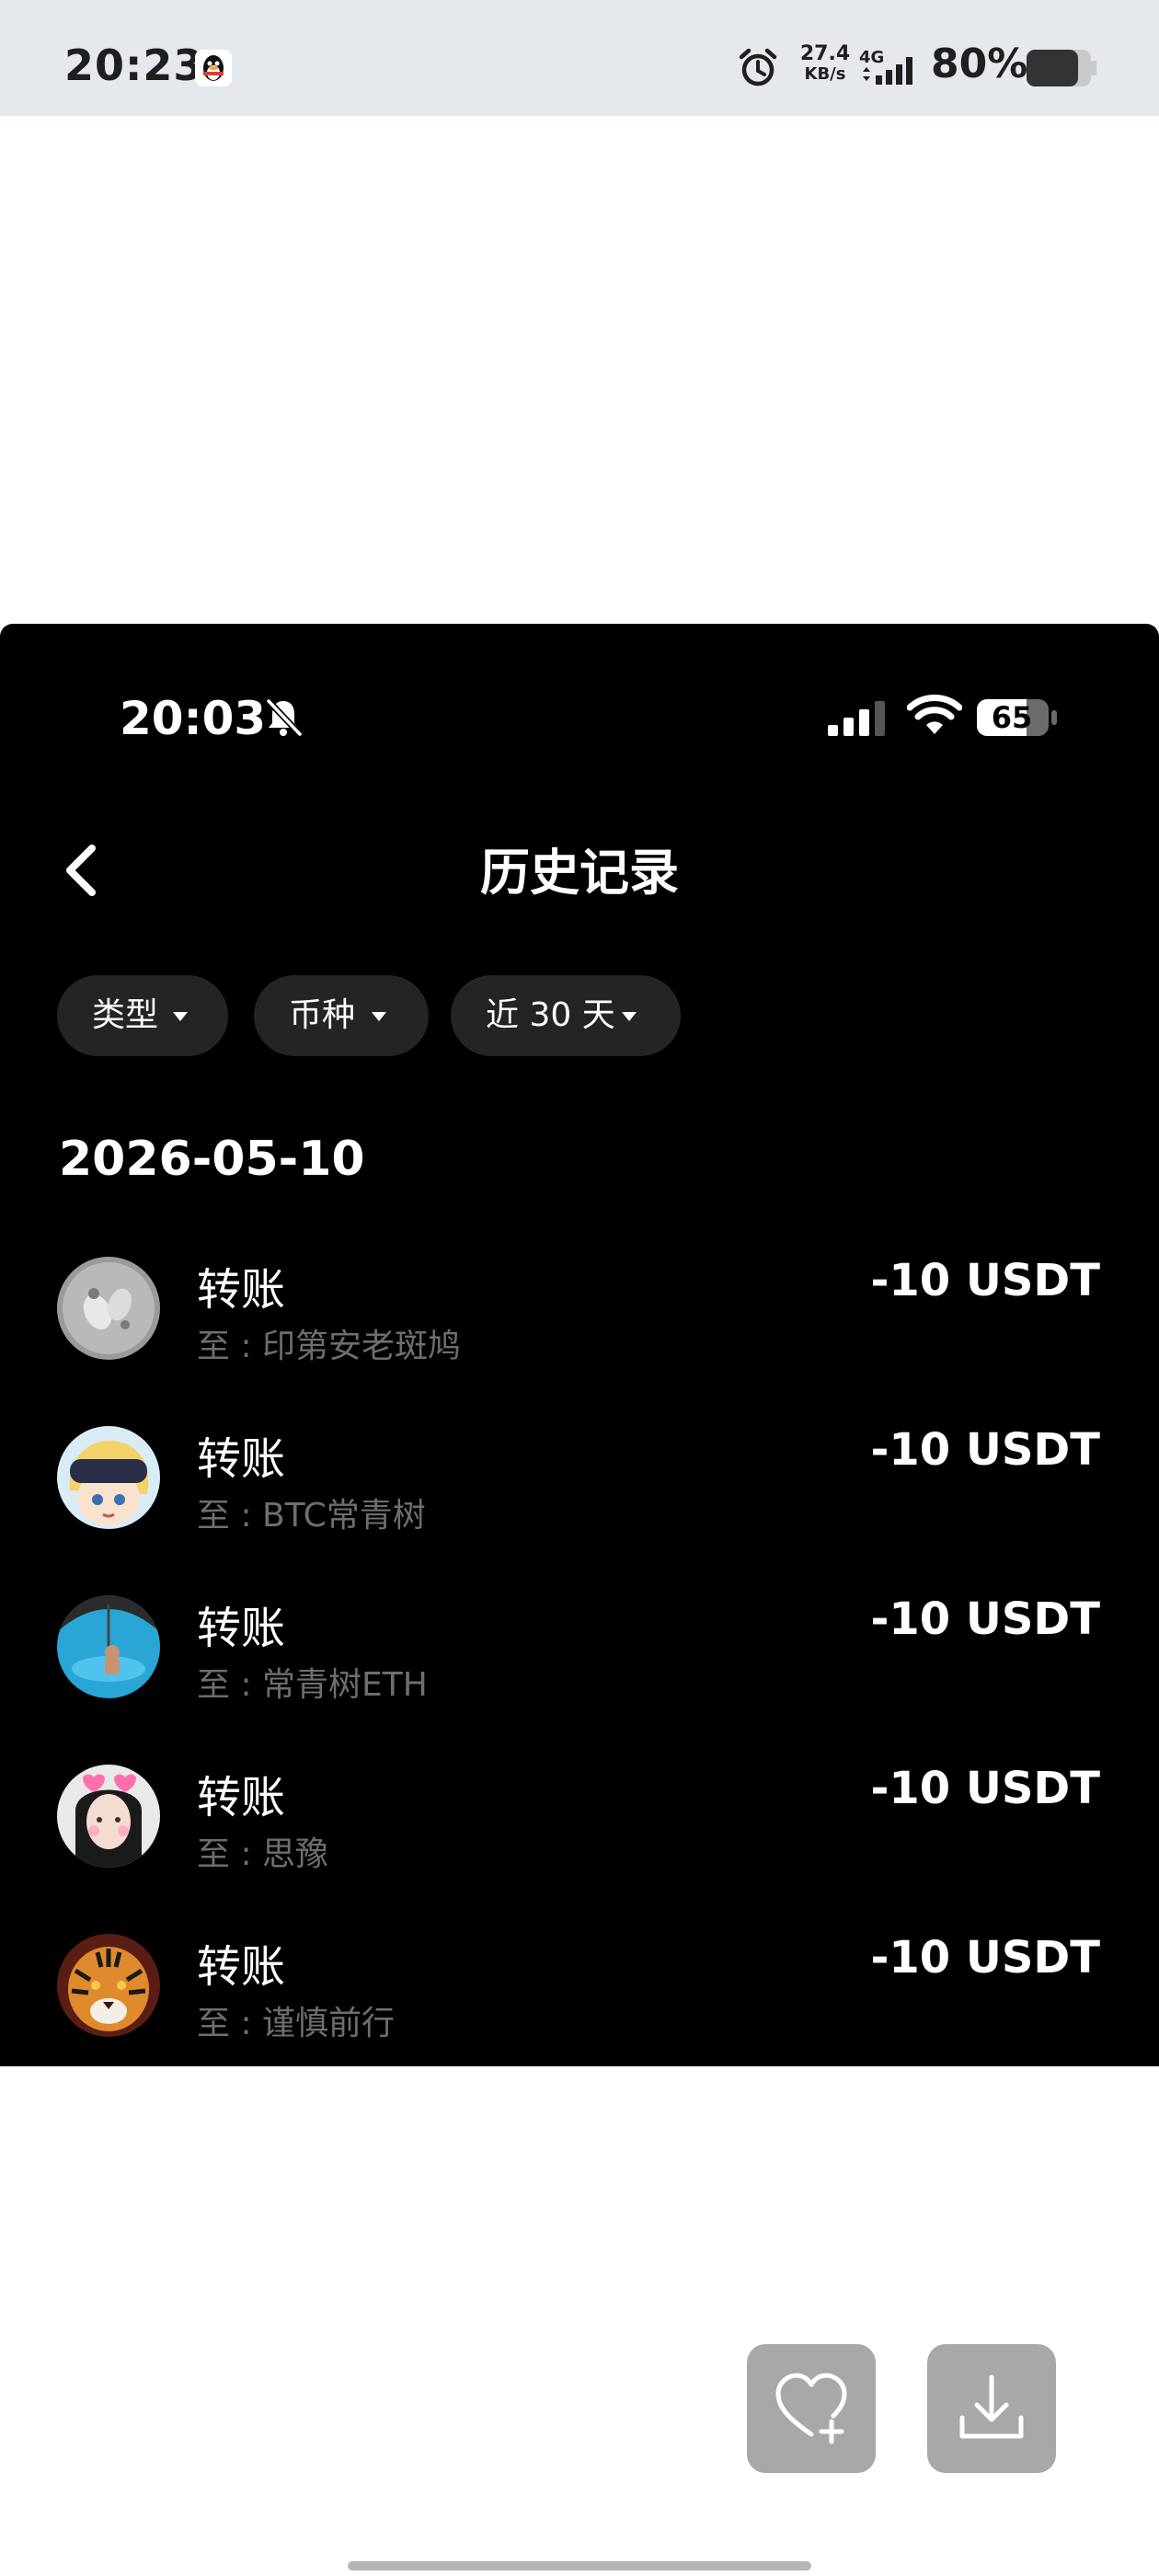 This screenshot has width=1159, height=2576. Describe the element at coordinates (311, 1516) in the screenshot. I see `transaction-recipient: 至 : BTC常青树` at that location.